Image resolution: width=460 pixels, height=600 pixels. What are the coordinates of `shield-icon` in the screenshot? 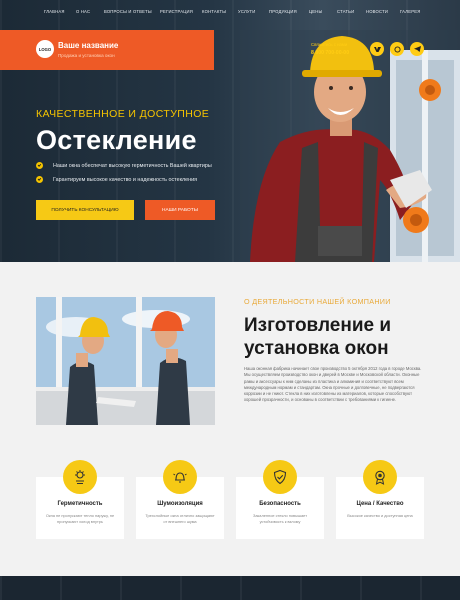 It's located at (280, 477).